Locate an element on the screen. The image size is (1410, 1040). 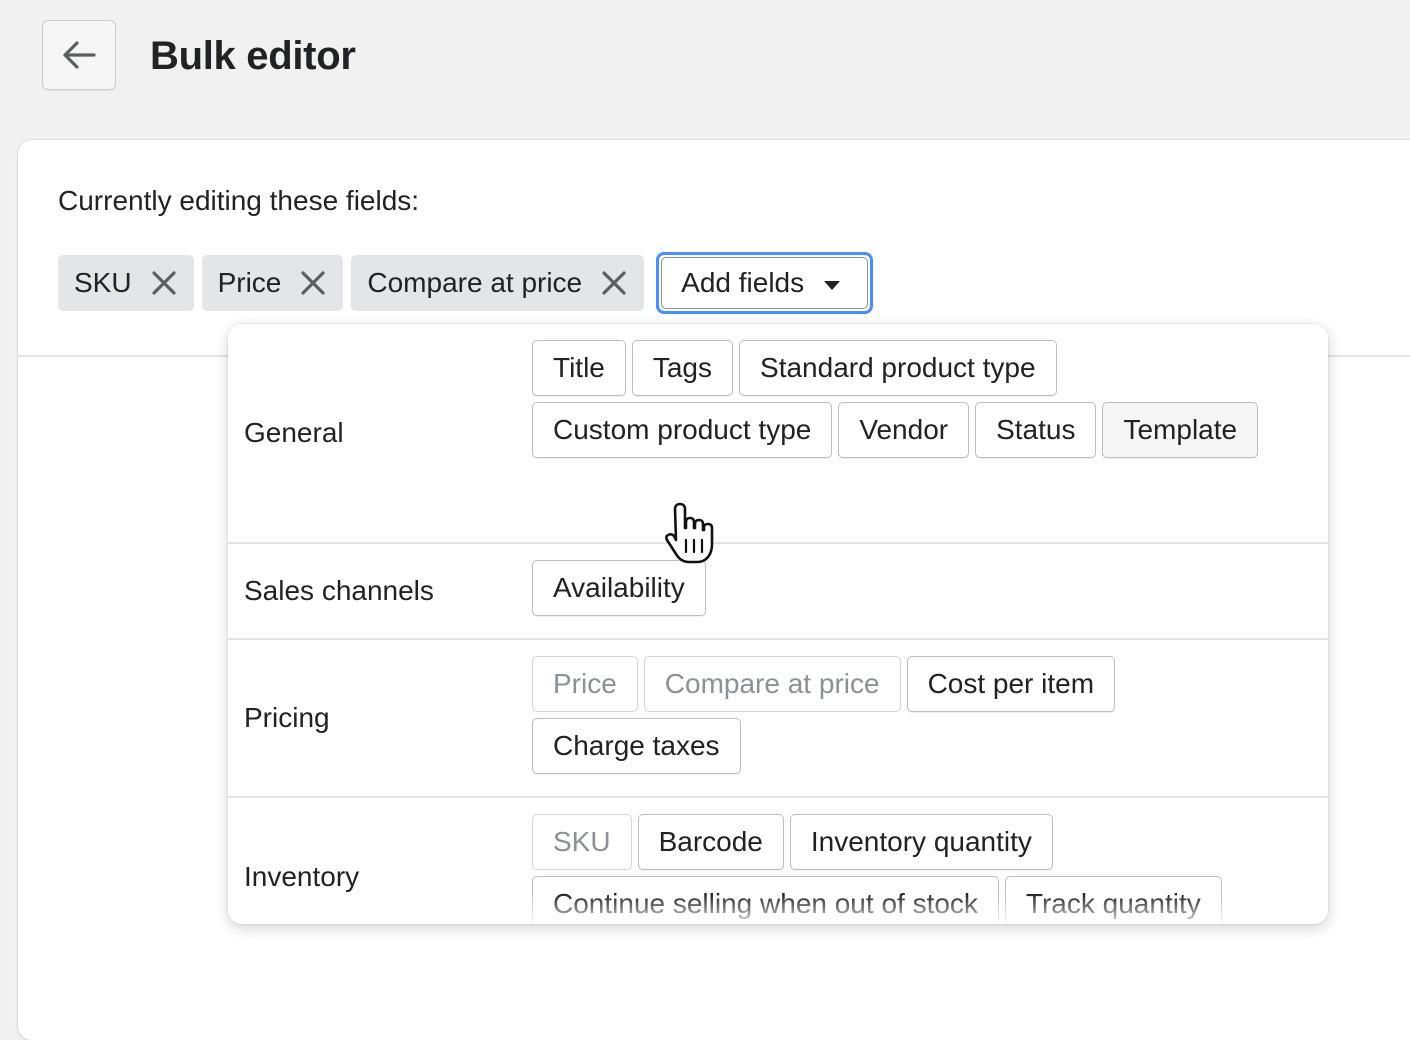
field-option-barcode: Barcode is located at coordinates (710, 842).